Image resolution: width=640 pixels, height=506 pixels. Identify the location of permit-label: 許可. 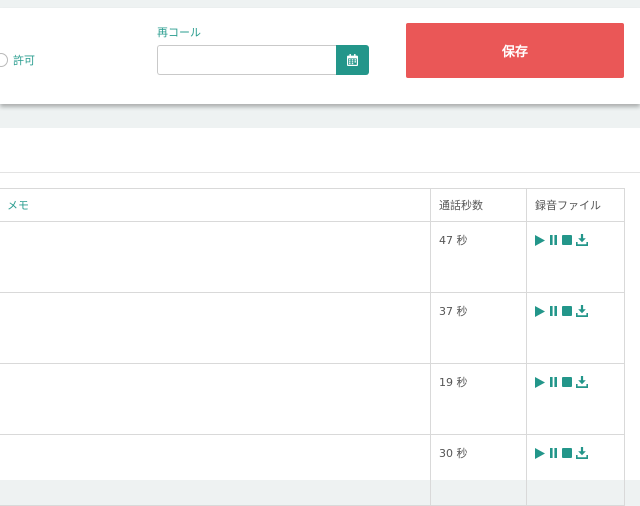
(24, 60).